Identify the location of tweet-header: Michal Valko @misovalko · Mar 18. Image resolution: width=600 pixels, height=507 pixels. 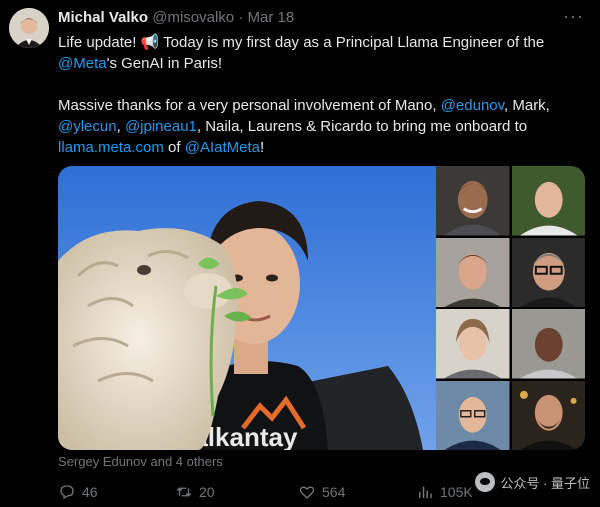
(176, 17).